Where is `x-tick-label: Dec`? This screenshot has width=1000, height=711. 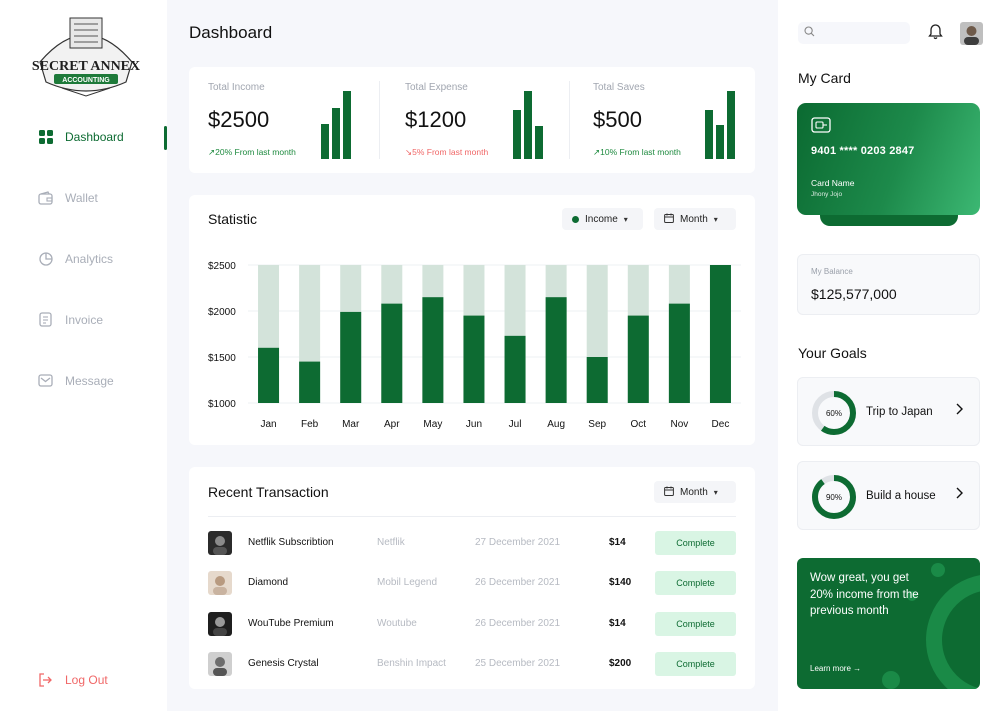
x-tick-label: Dec is located at coordinates (721, 424).